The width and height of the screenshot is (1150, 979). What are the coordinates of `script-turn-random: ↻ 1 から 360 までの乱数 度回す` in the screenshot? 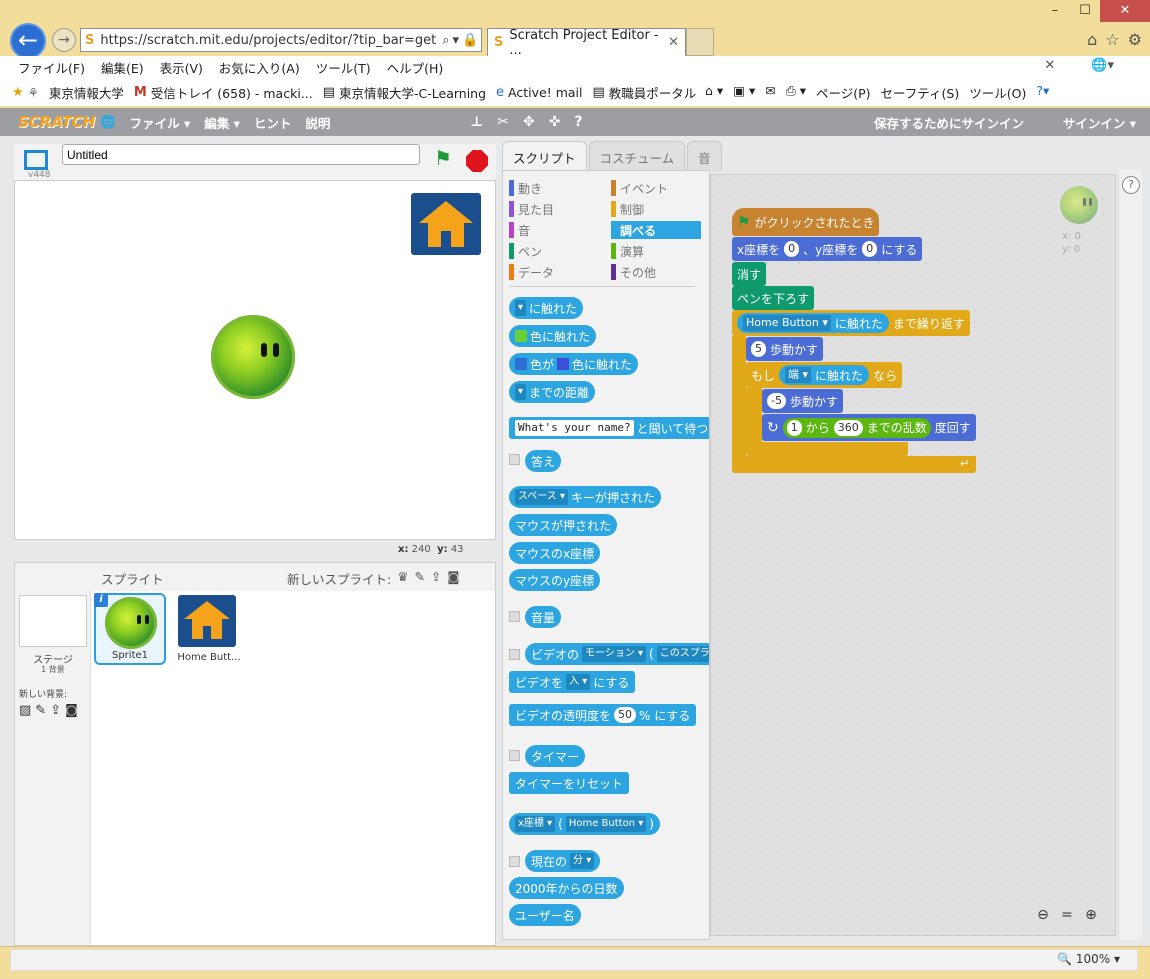 It's located at (869, 427).